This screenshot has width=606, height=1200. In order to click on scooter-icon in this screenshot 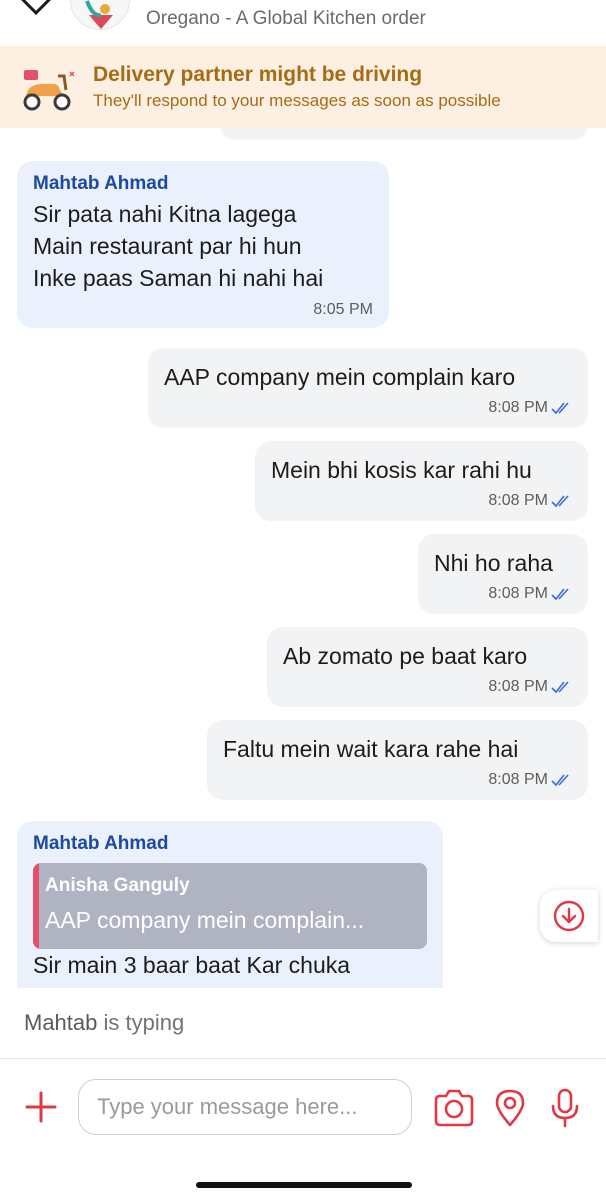, I will do `click(49, 90)`.